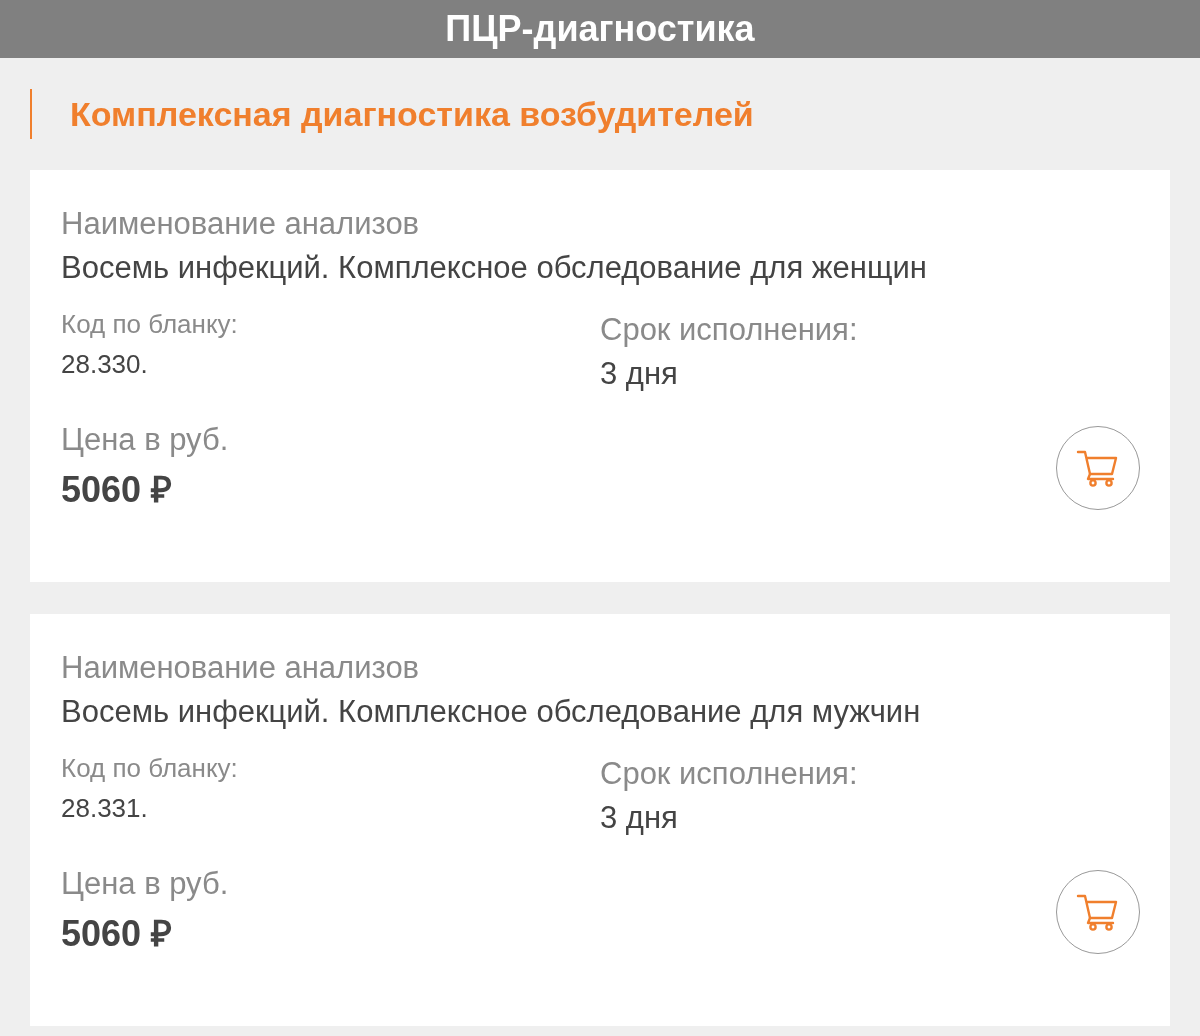 This screenshot has height=1036, width=1200. Describe the element at coordinates (104, 364) in the screenshot. I see `code-value: 28.330.` at that location.